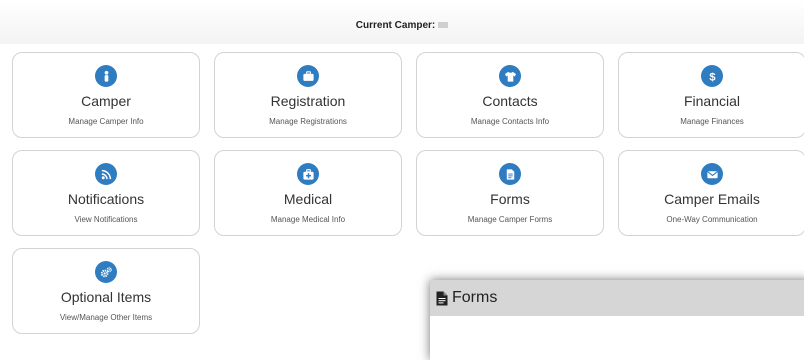  I want to click on current-camper: Current Camper:, so click(402, 25).